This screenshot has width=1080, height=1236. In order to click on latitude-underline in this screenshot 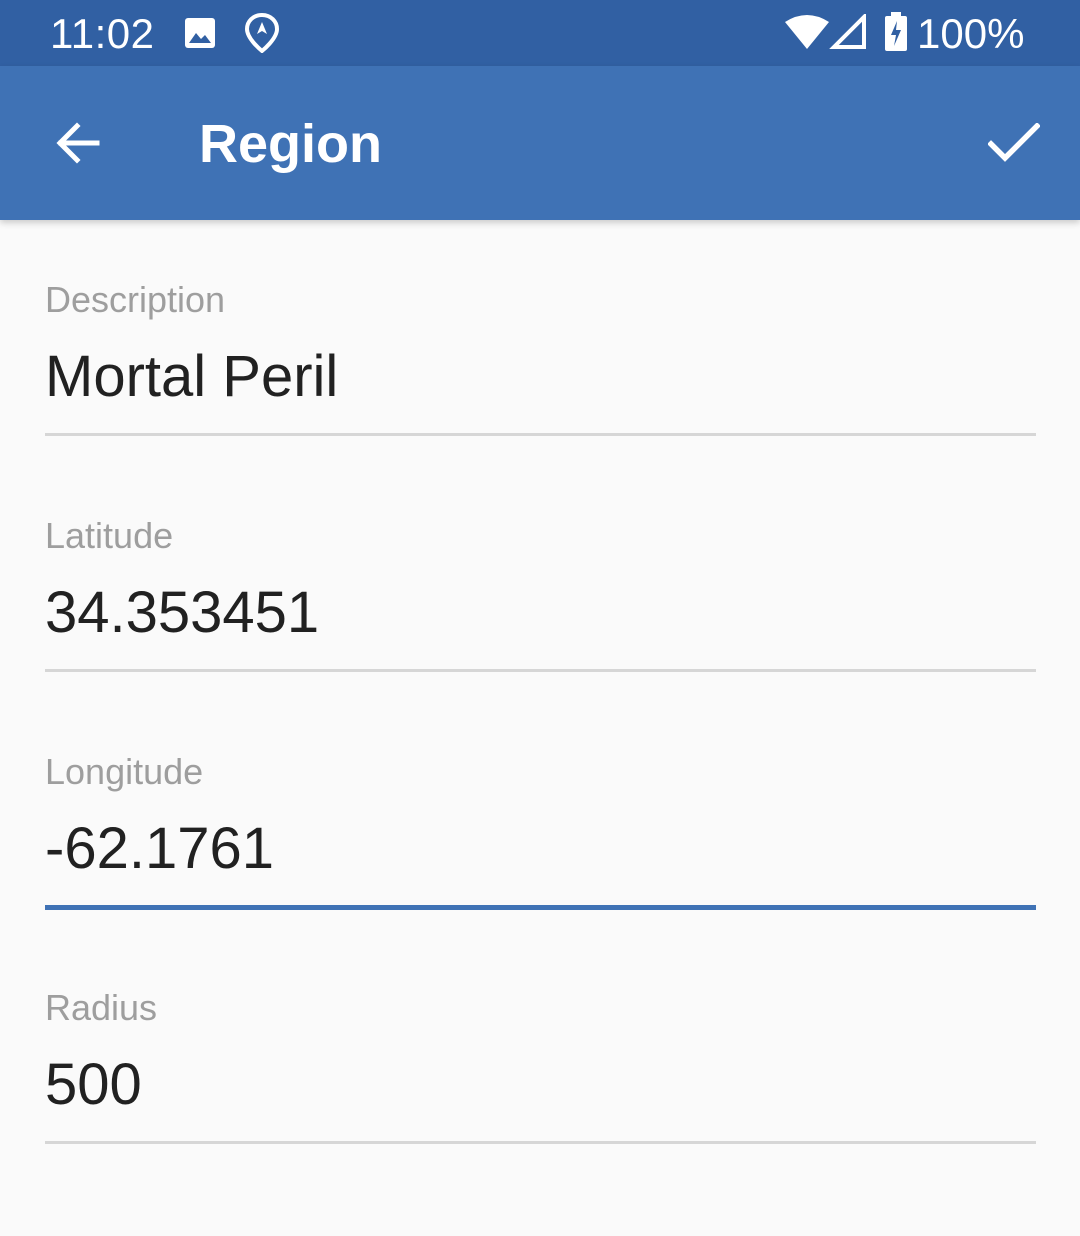, I will do `click(540, 670)`.